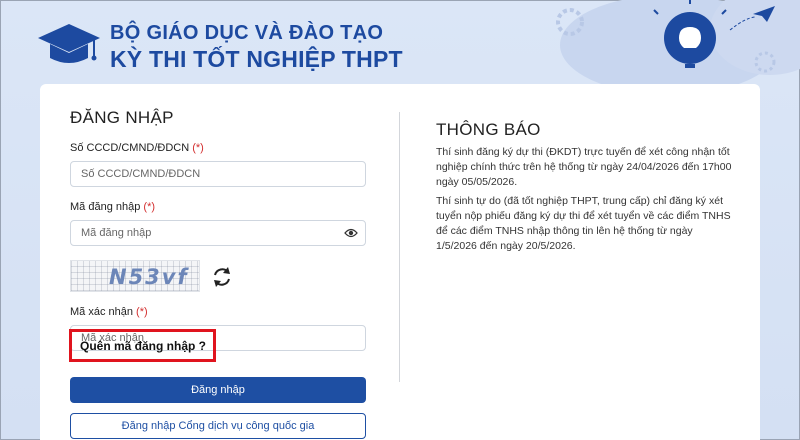 Image resolution: width=800 pixels, height=440 pixels. What do you see at coordinates (678, 47) in the screenshot?
I see `header-decoration` at bounding box center [678, 47].